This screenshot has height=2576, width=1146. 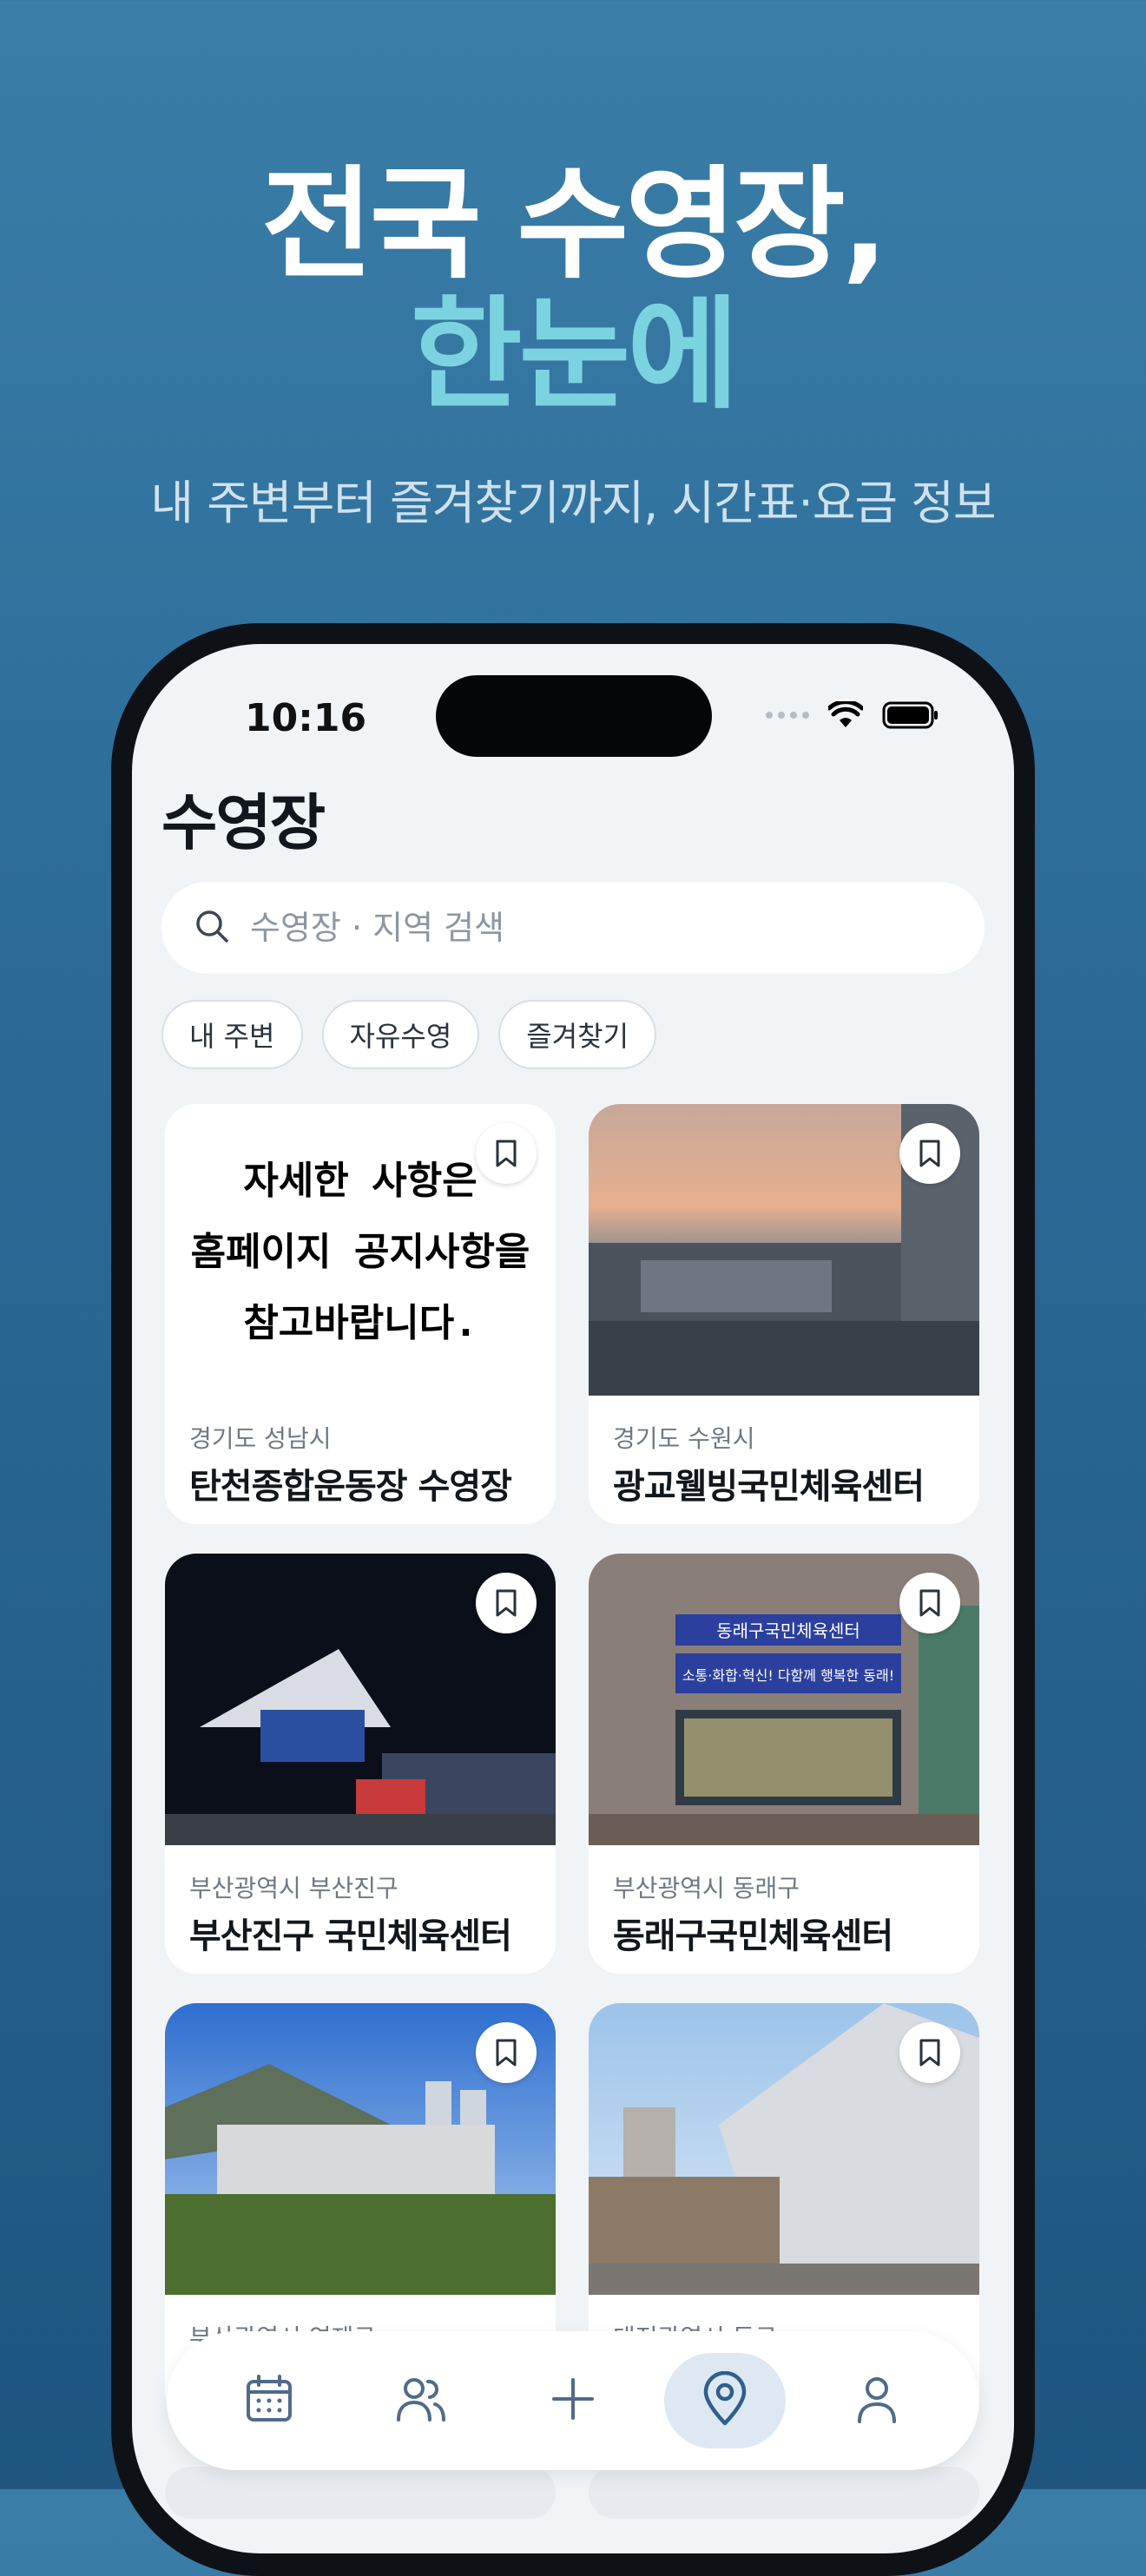 I want to click on people-icon, so click(x=421, y=2400).